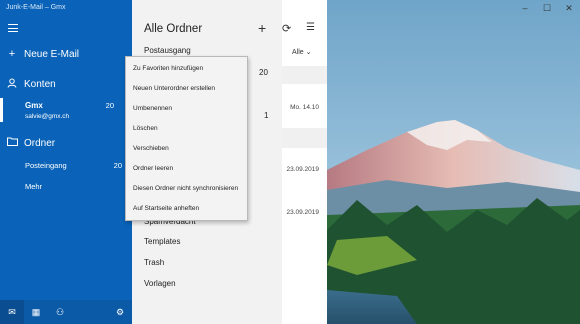  Describe the element at coordinates (40, 84) in the screenshot. I see `accounts-label: Konten` at that location.